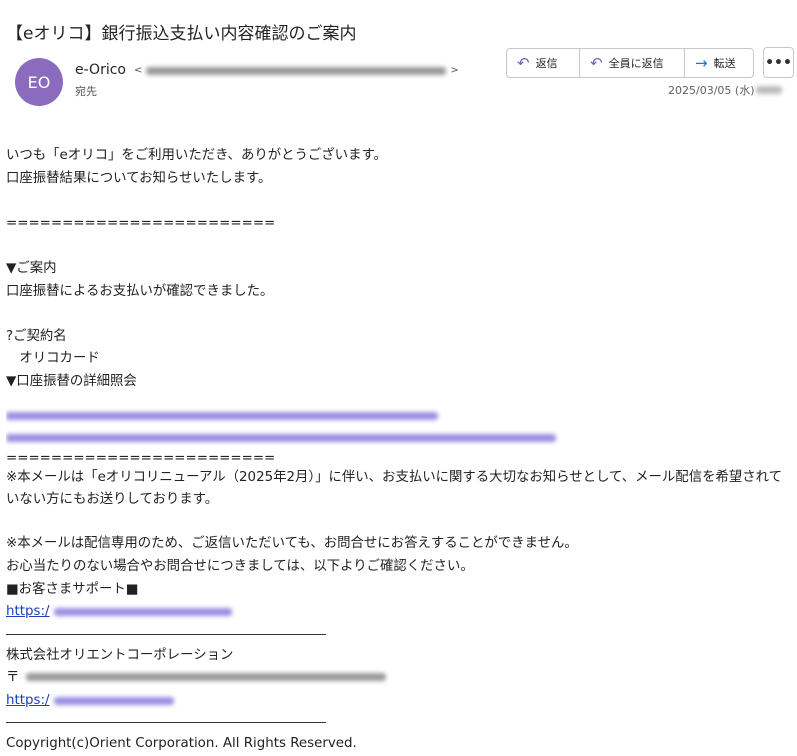 This screenshot has height=756, width=797. What do you see at coordinates (400, 678) in the screenshot?
I see `company-address: 〒` at bounding box center [400, 678].